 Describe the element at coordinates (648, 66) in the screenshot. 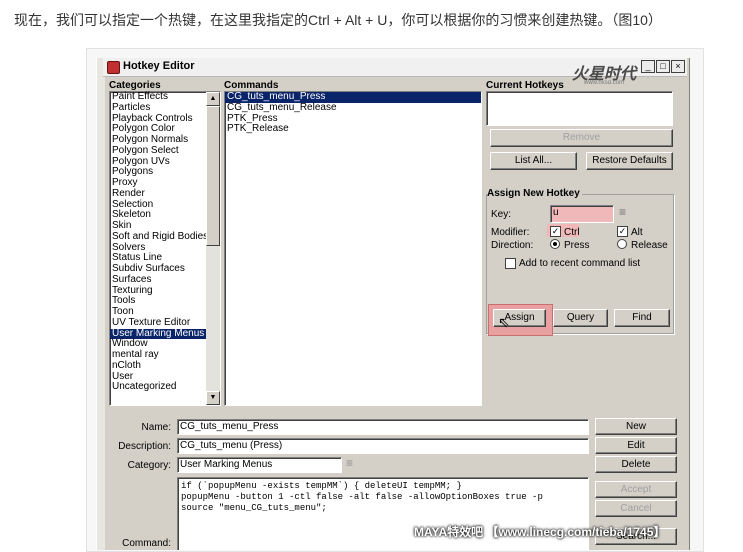

I see `minimize-button: _` at that location.